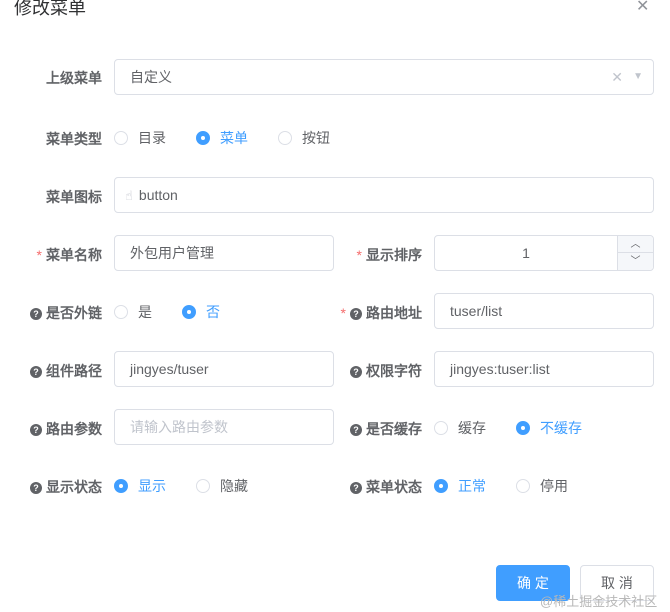 The height and width of the screenshot is (612, 670). Describe the element at coordinates (222, 486) in the screenshot. I see `visible-radio-hide: 隐藏` at that location.